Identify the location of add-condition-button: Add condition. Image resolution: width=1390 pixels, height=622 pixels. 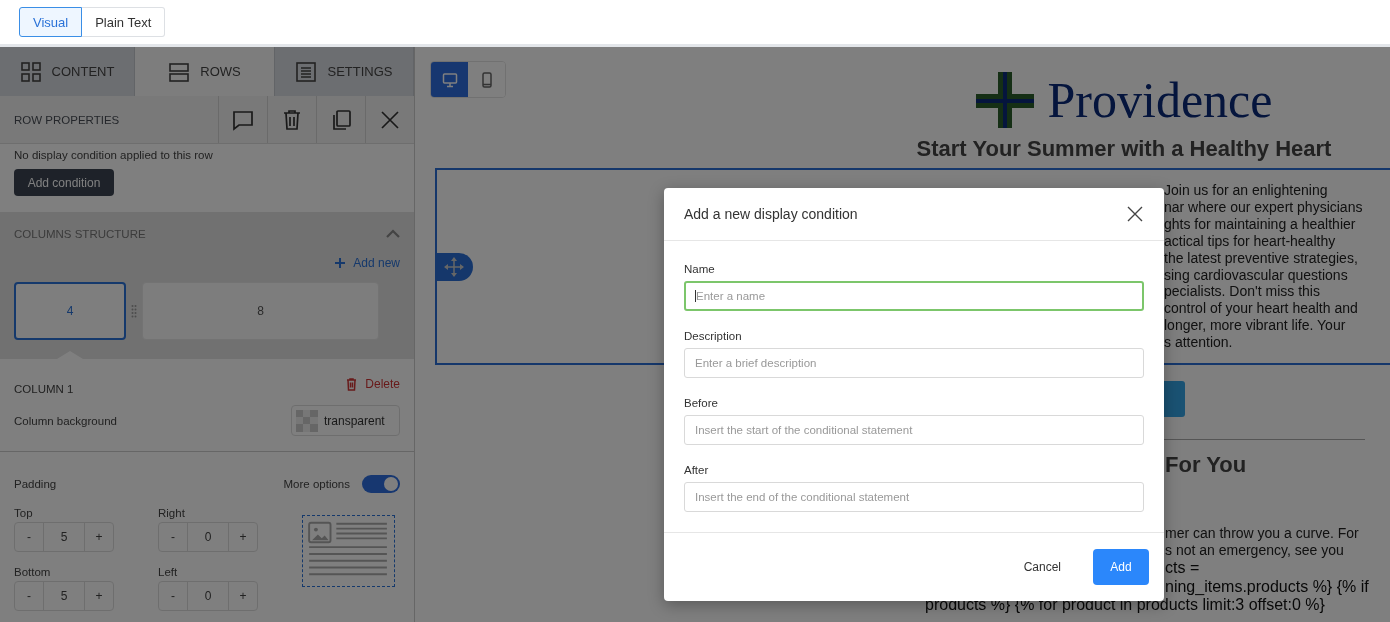
(64, 182).